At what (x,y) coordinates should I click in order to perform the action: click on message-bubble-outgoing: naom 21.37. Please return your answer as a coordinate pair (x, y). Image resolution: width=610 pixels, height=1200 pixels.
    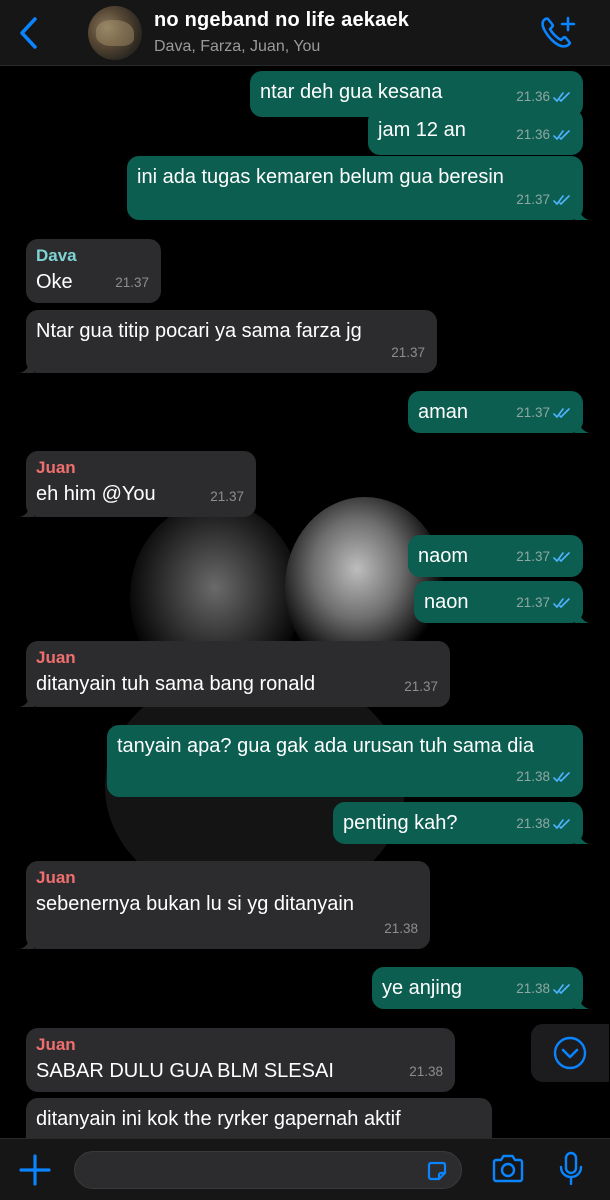
    Looking at the image, I should click on (495, 556).